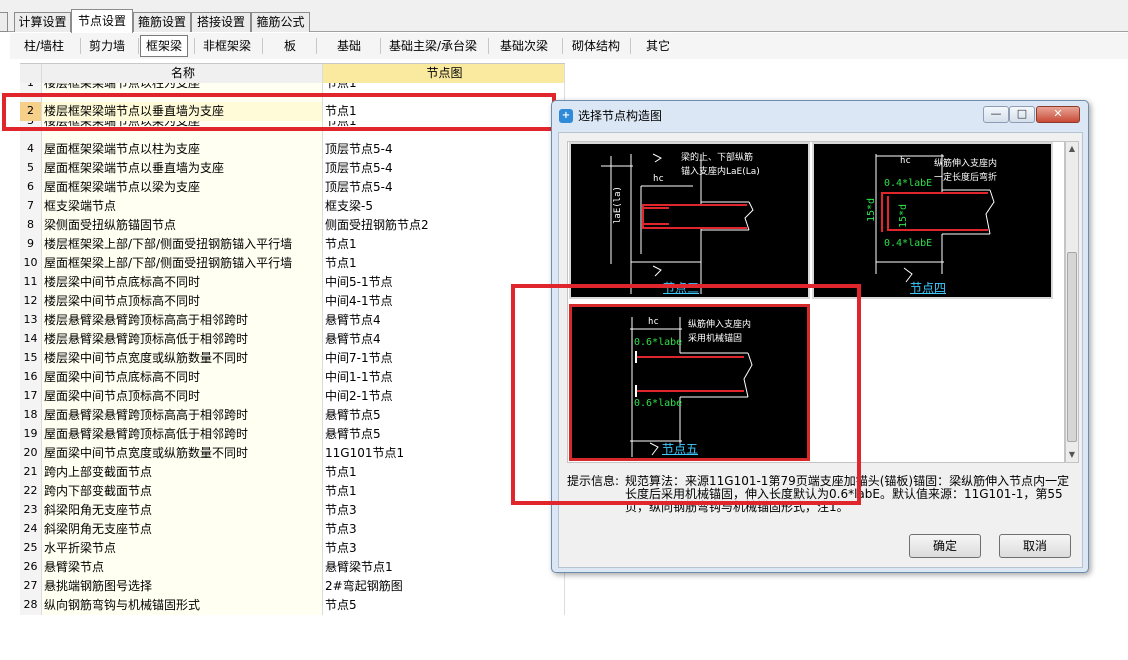 The height and width of the screenshot is (660, 1128). I want to click on node-name-cell: 楼层梁中间节点宽度或纵筋数量不同时, so click(182, 358).